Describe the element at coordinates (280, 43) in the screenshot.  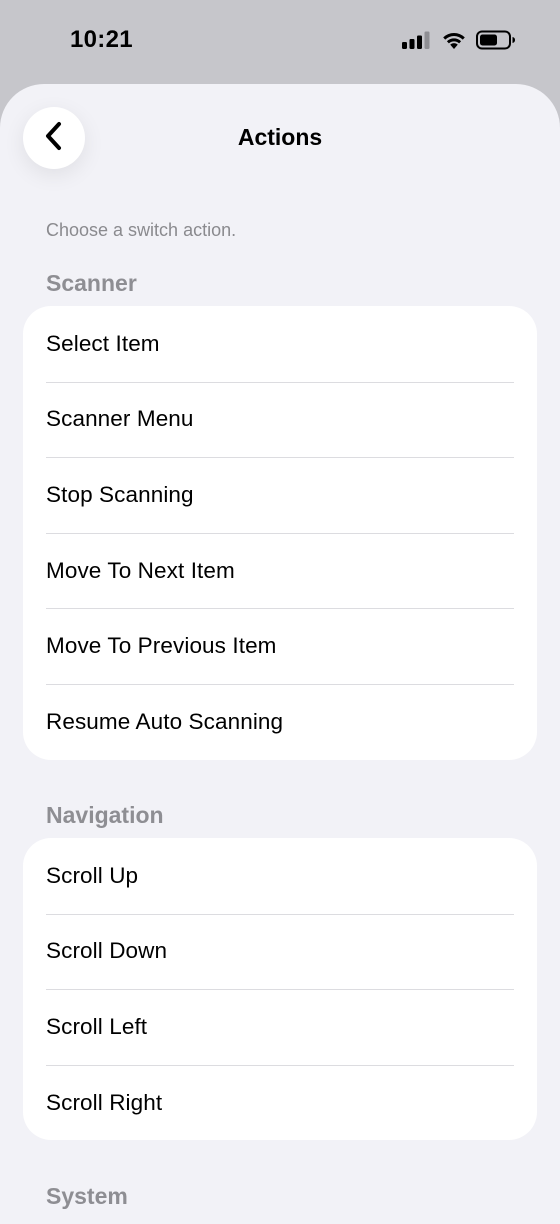
I see `status-bar: 10:21` at that location.